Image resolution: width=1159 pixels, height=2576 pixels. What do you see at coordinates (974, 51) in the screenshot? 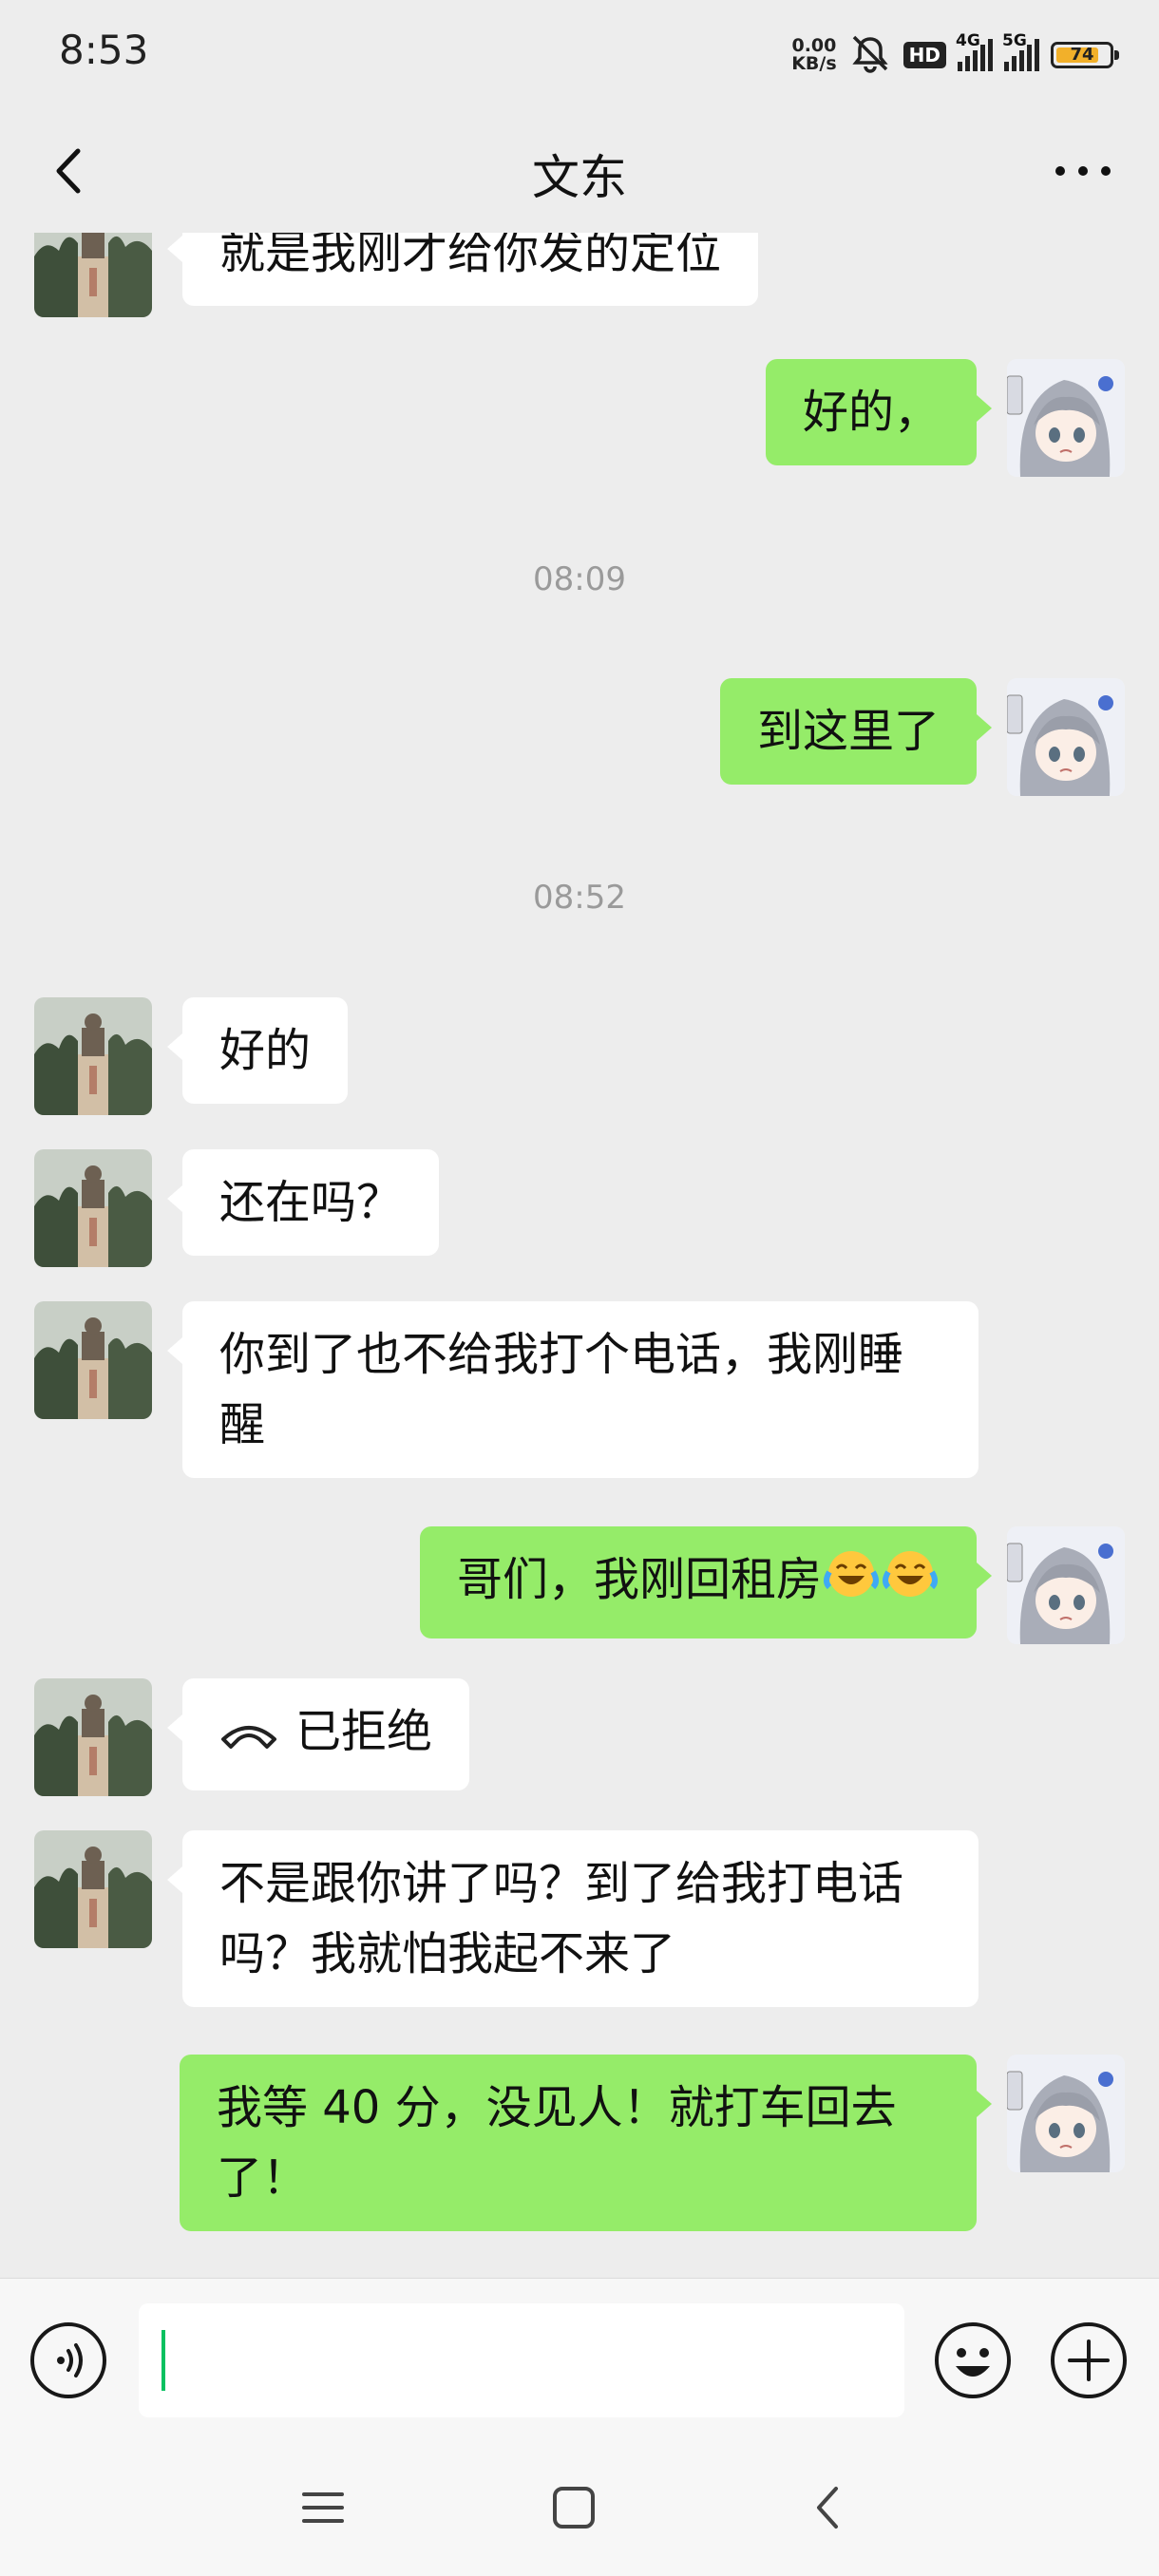
I see `signal-4g-icon: 4G` at bounding box center [974, 51].